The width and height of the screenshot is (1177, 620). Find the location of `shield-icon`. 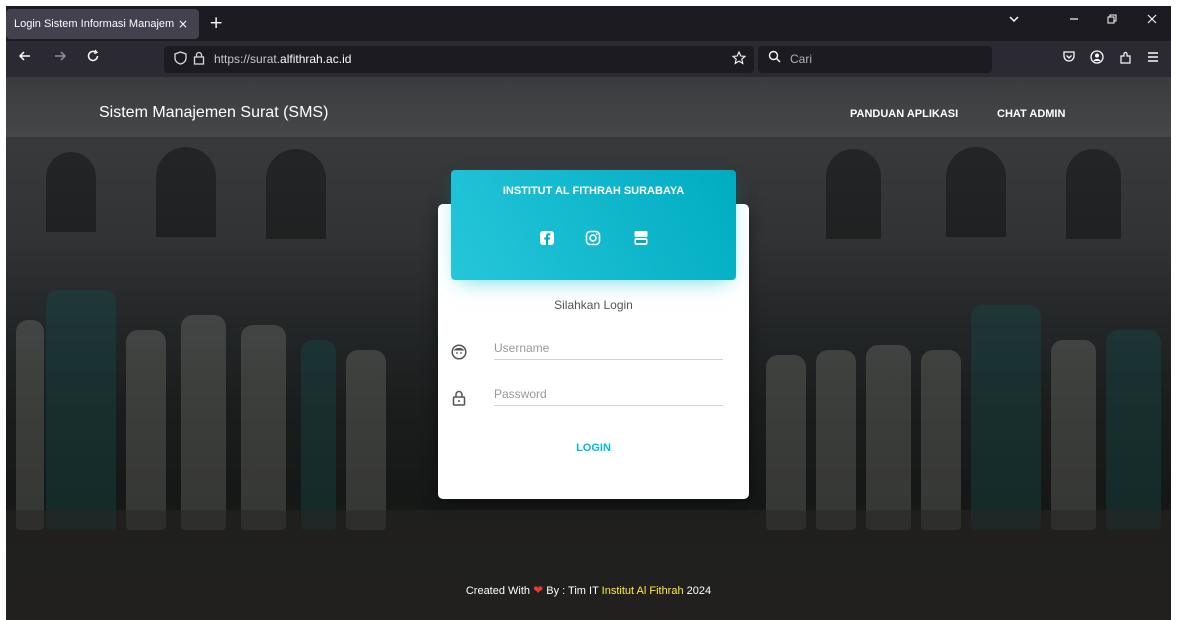

shield-icon is located at coordinates (180, 60).